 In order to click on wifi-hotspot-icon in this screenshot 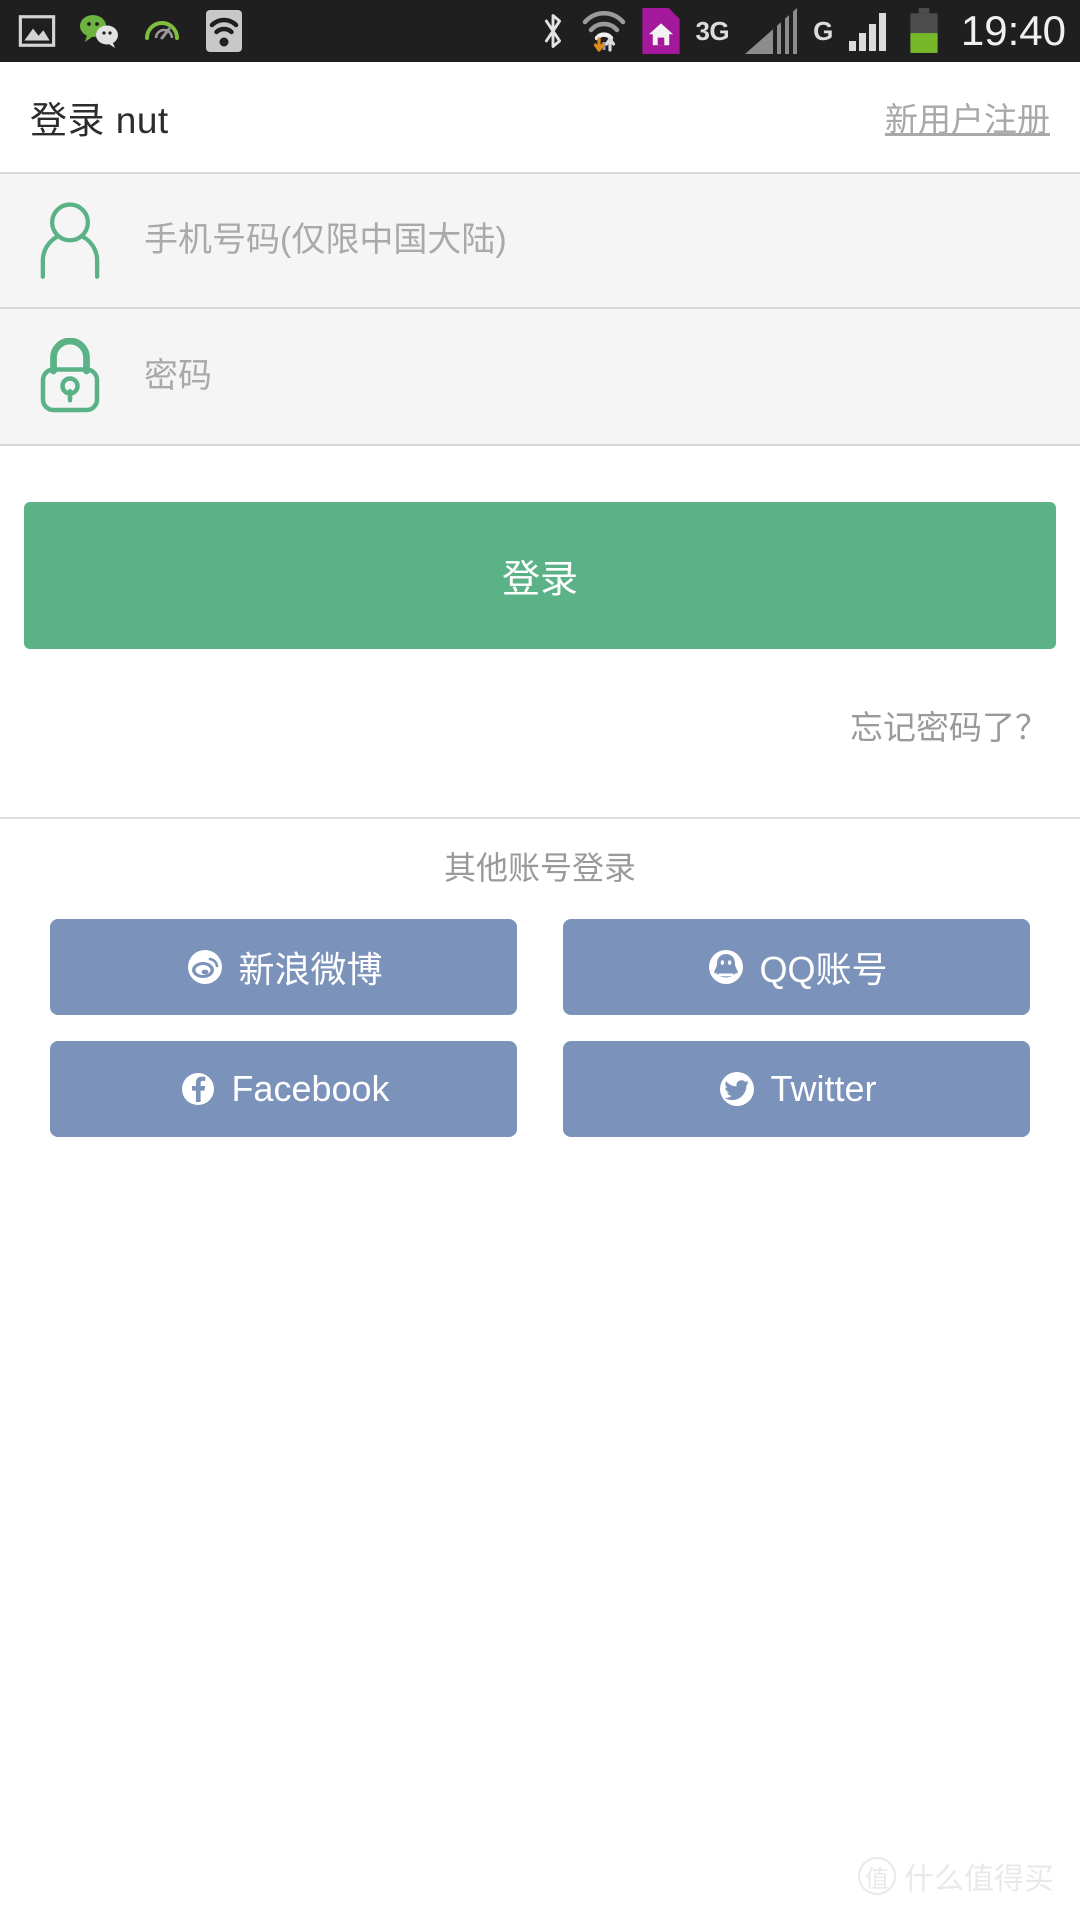, I will do `click(224, 31)`.